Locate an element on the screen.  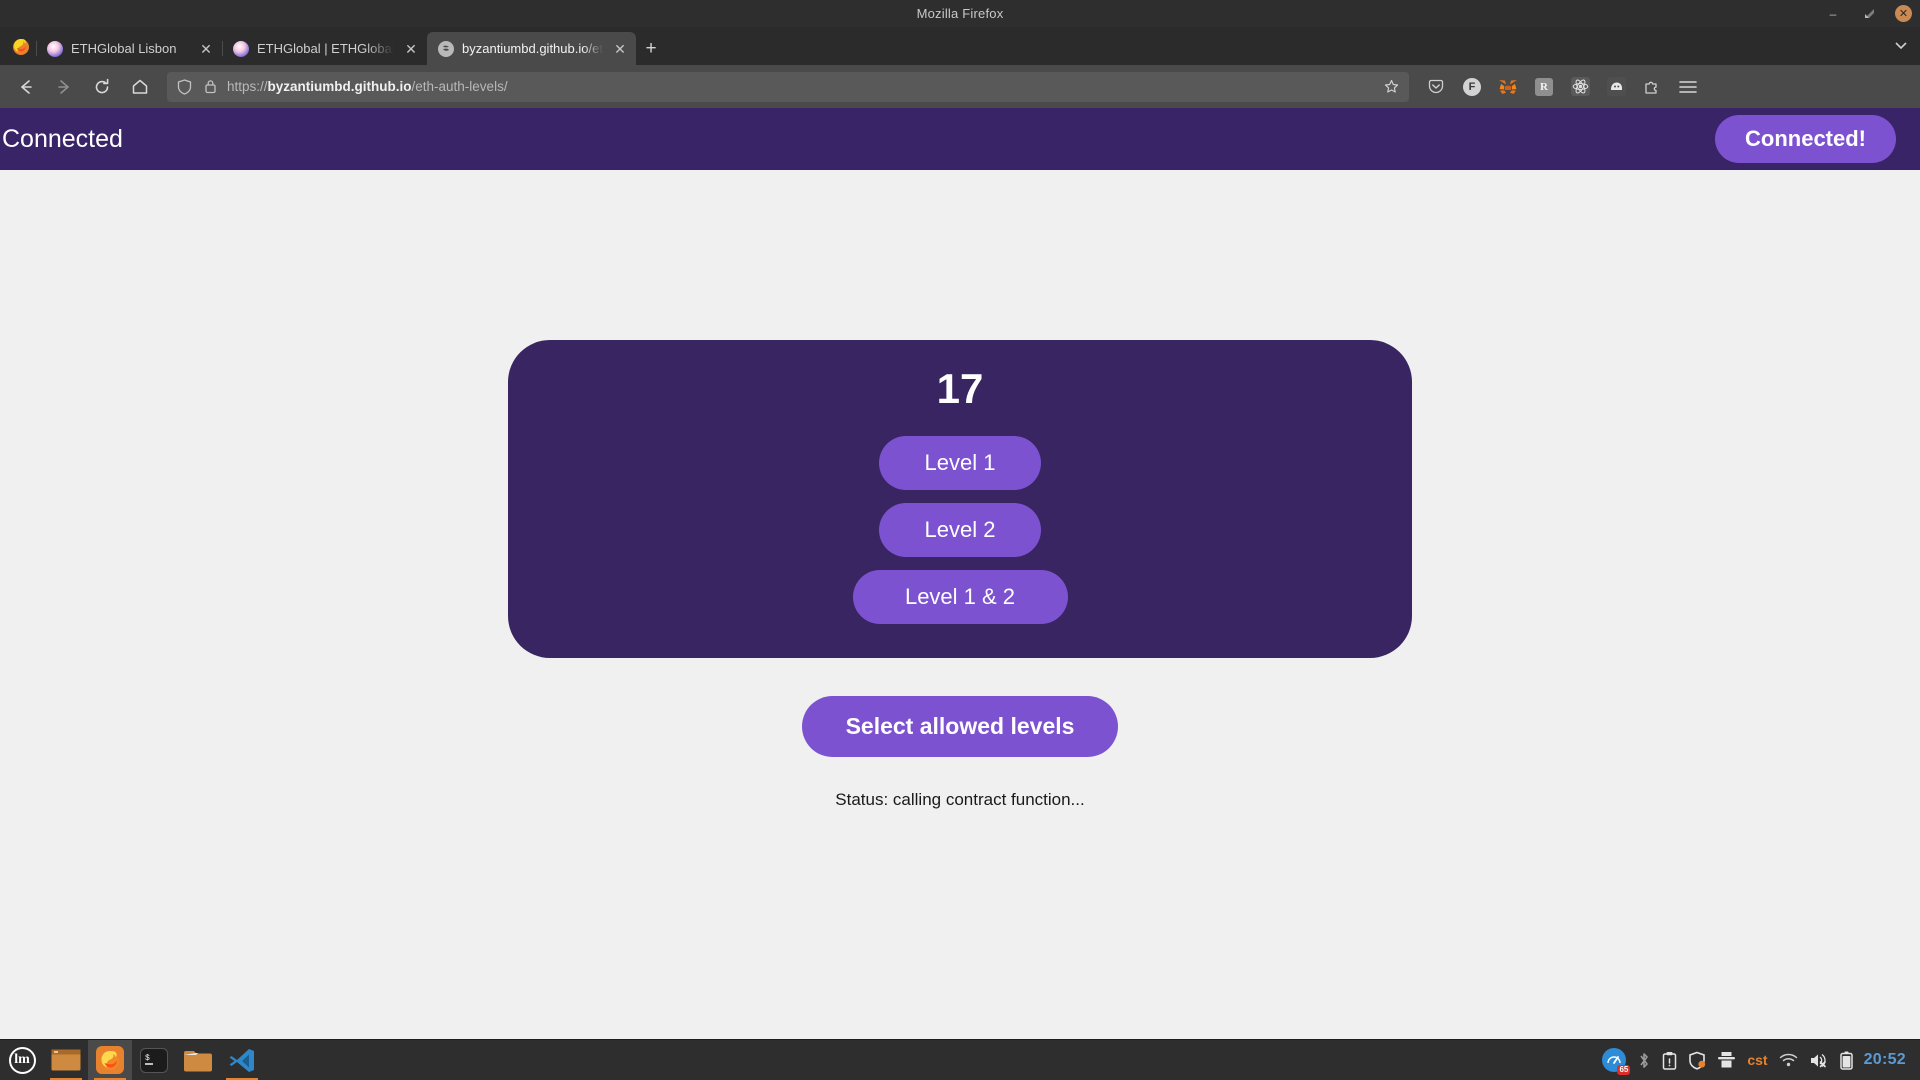
extensions-puzzle-icon is located at coordinates (1652, 87).